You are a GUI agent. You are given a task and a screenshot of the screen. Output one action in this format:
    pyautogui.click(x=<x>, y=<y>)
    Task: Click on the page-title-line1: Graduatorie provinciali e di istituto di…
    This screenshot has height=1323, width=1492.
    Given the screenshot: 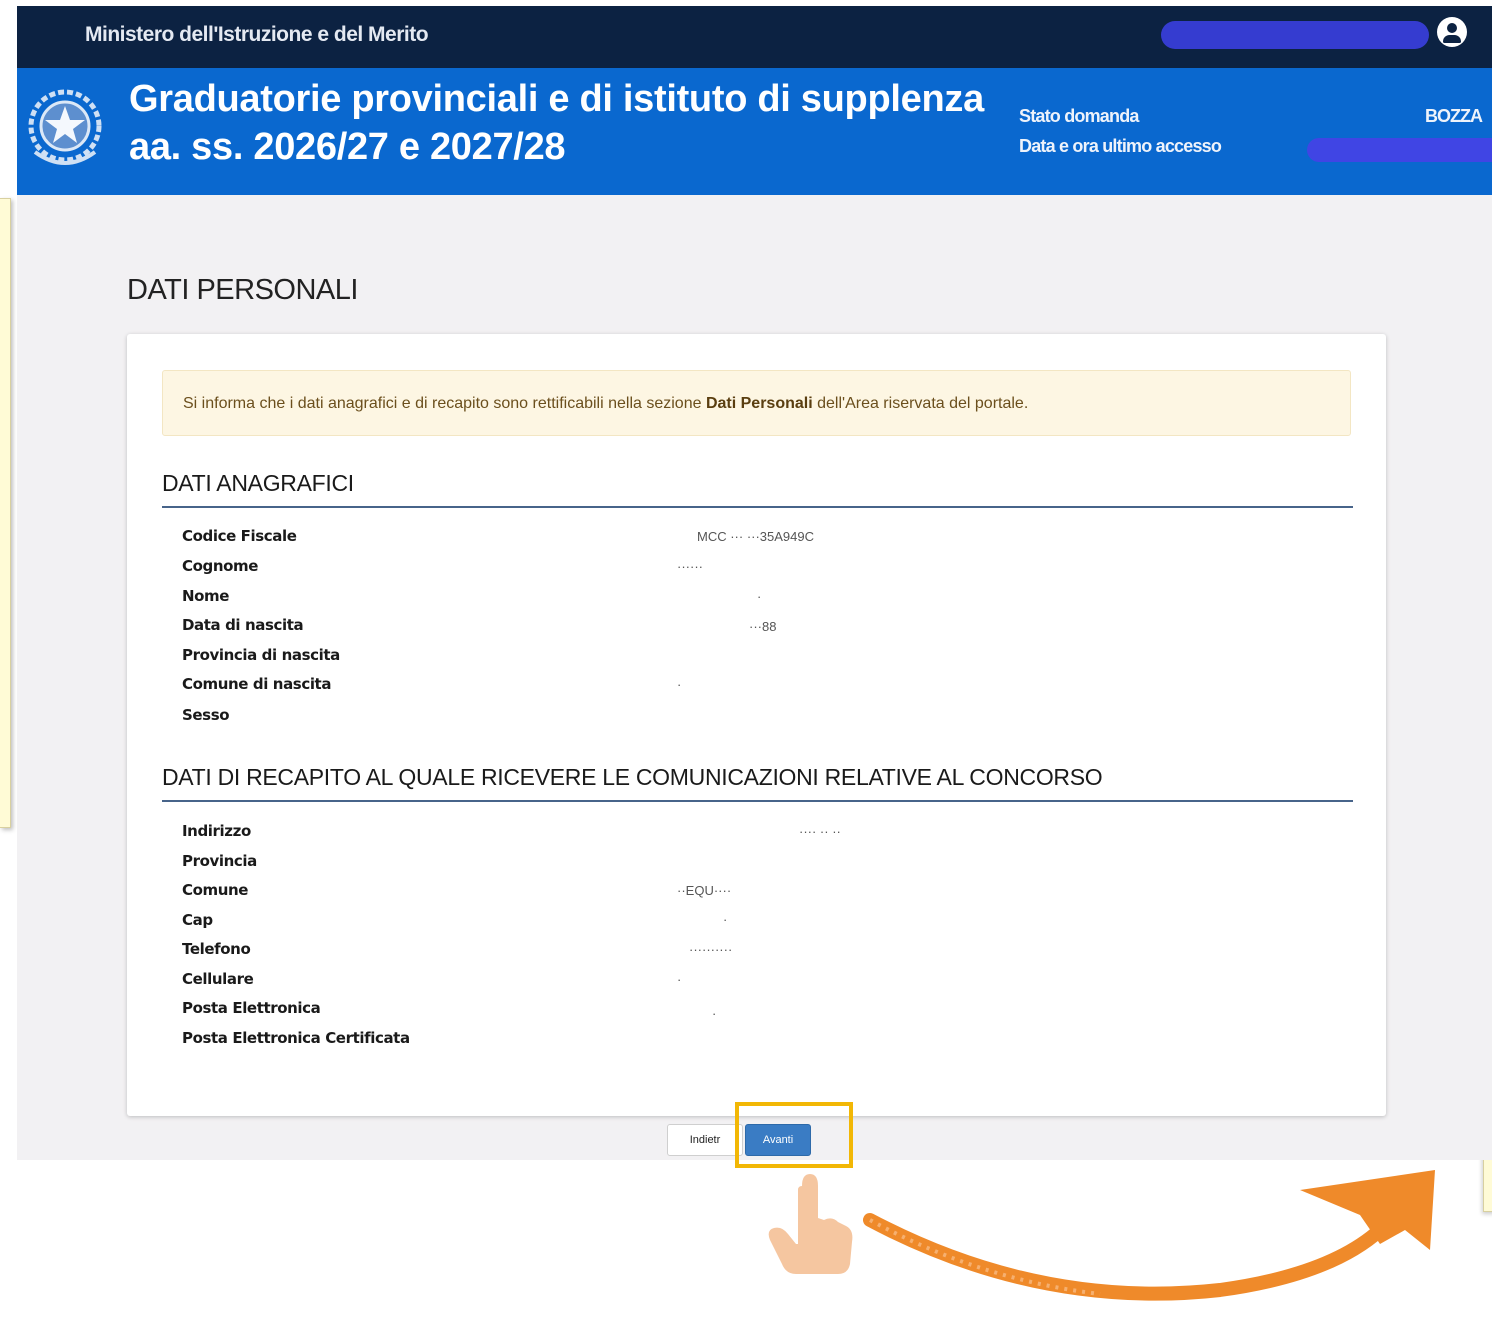 What is the action you would take?
    pyautogui.click(x=556, y=99)
    